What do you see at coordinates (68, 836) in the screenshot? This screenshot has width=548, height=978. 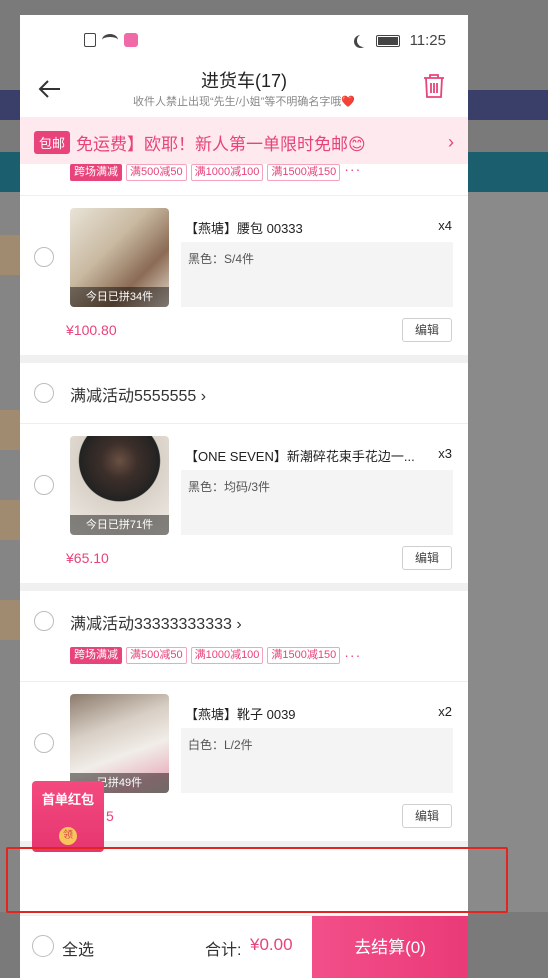 I see `red-packet-coin-icon: 领` at bounding box center [68, 836].